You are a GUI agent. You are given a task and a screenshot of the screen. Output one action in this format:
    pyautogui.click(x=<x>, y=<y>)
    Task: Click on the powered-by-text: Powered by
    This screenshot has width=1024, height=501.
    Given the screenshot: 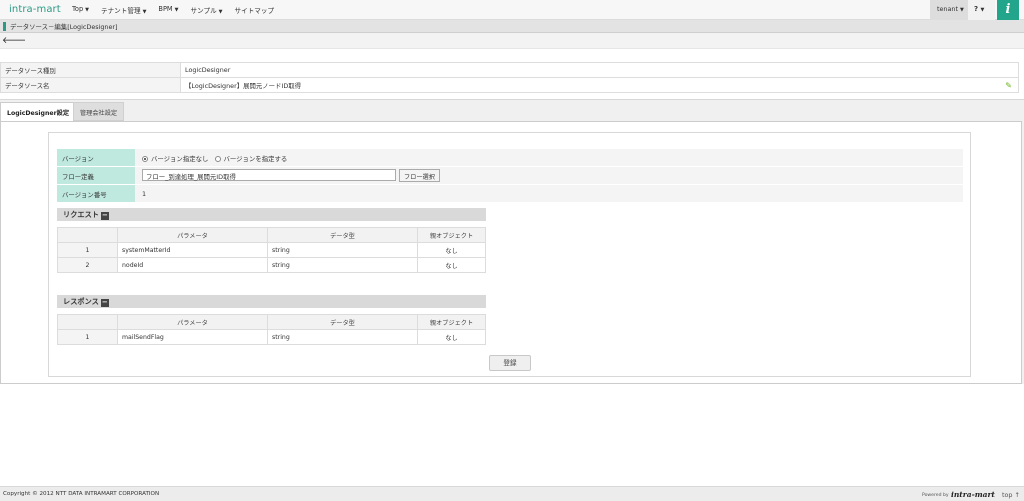 What is the action you would take?
    pyautogui.click(x=935, y=495)
    